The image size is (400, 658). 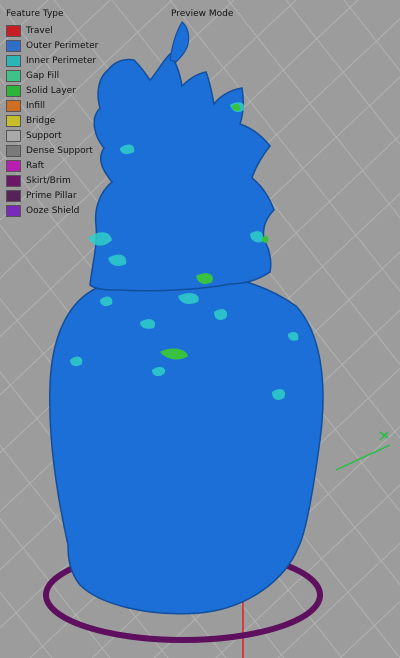 I want to click on legend-row-skirt-brim: Skirt/Brim, so click(x=52, y=180).